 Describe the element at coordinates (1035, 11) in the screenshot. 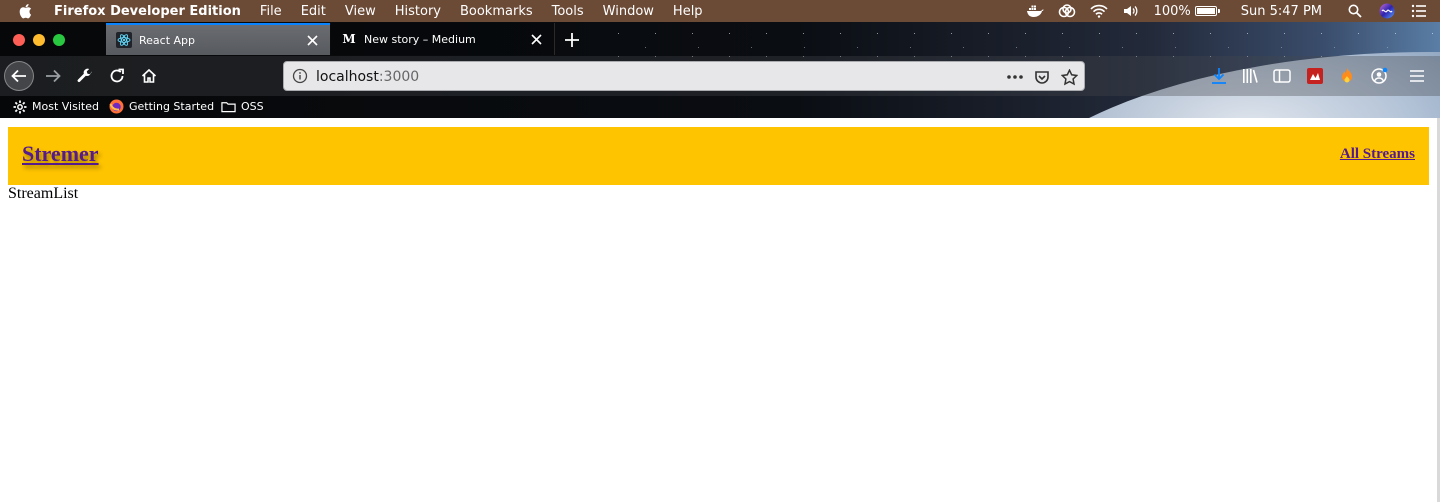

I see `docker-icon` at that location.